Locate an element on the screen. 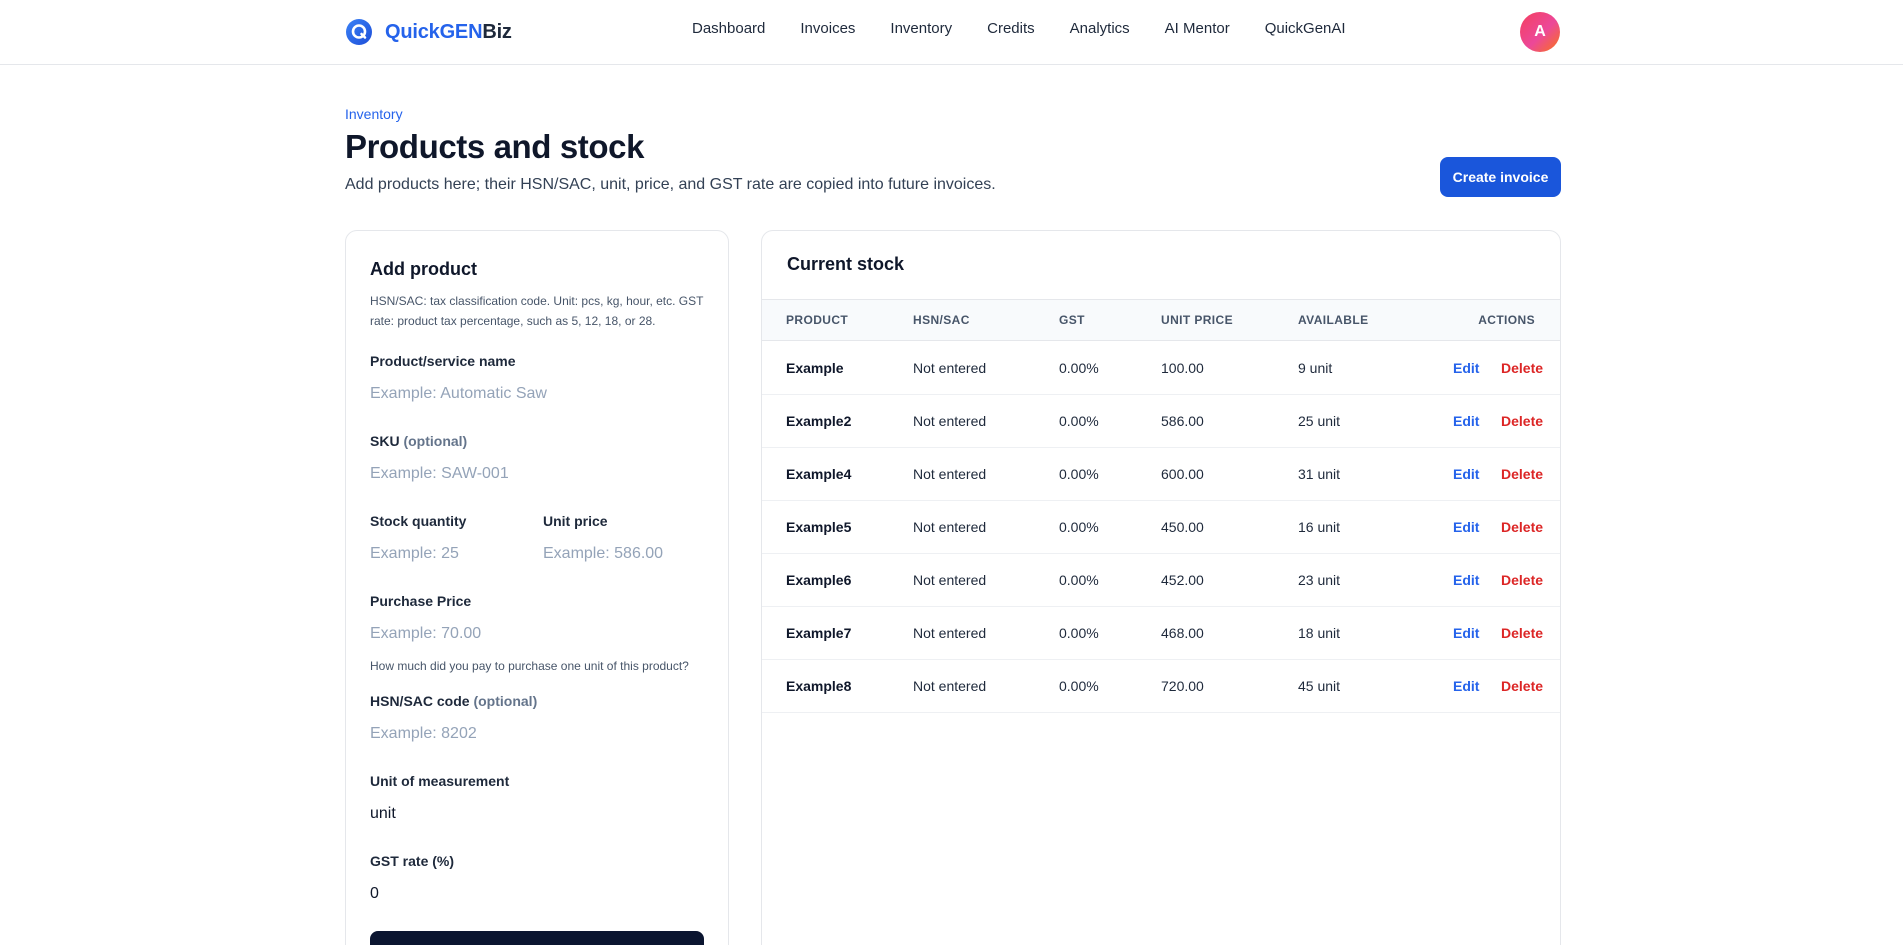 The width and height of the screenshot is (1903, 945). cell-unit-price: 468.00 is located at coordinates (1182, 633).